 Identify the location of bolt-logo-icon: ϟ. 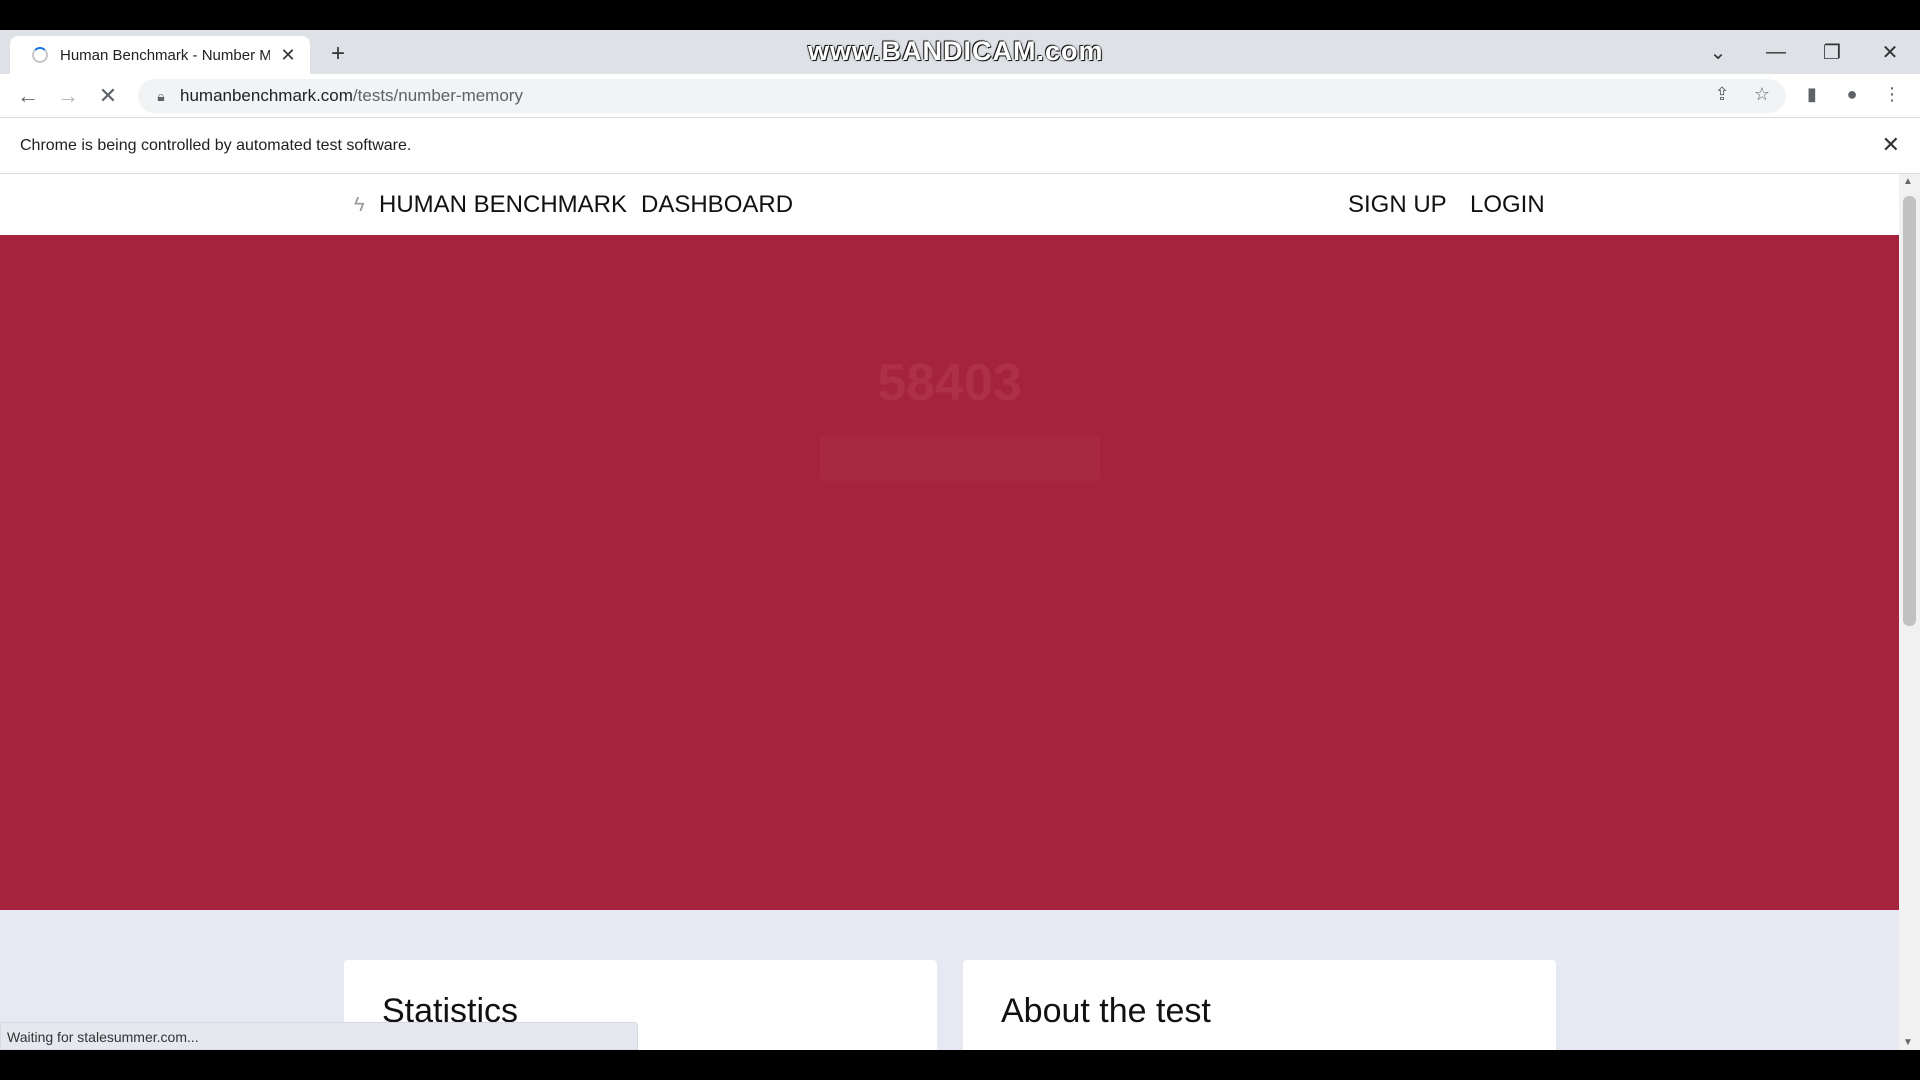
(359, 205).